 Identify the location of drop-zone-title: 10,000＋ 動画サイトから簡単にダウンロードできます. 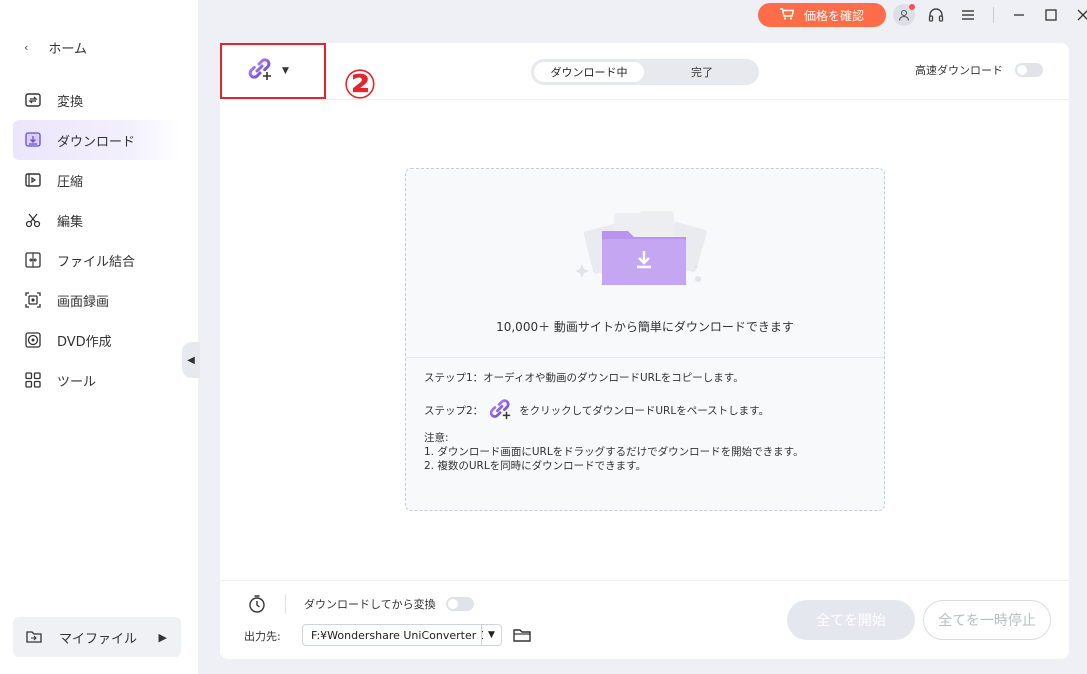
(645, 327).